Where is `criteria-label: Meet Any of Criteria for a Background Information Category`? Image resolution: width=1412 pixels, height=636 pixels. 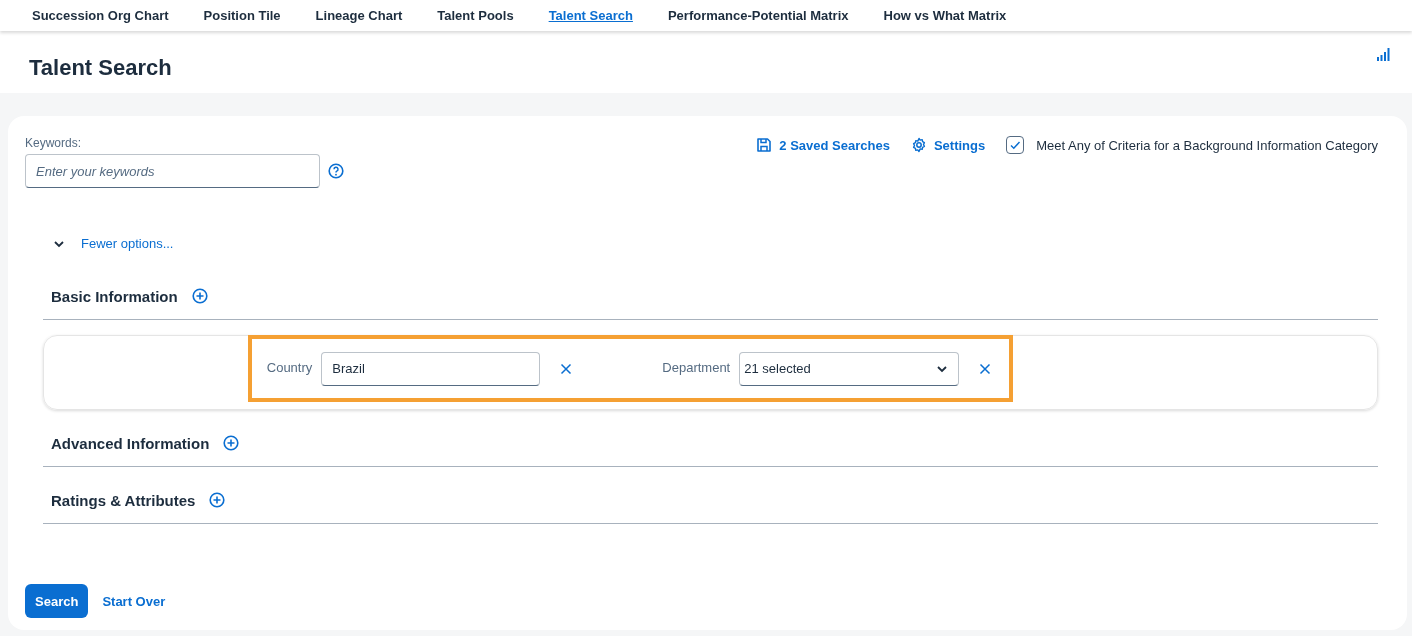
criteria-label: Meet Any of Criteria for a Background Information Category is located at coordinates (1207, 145).